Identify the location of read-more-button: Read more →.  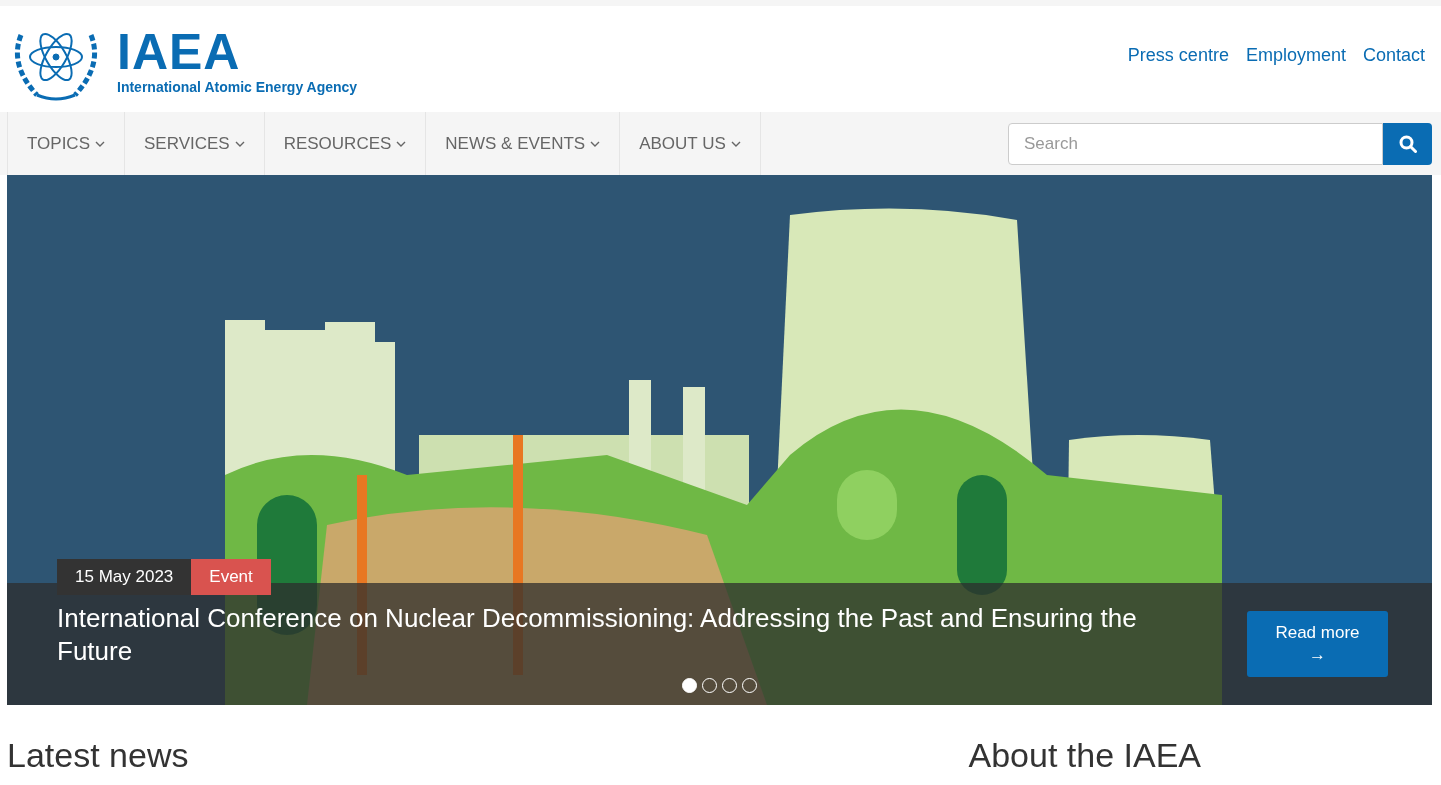
(1317, 644).